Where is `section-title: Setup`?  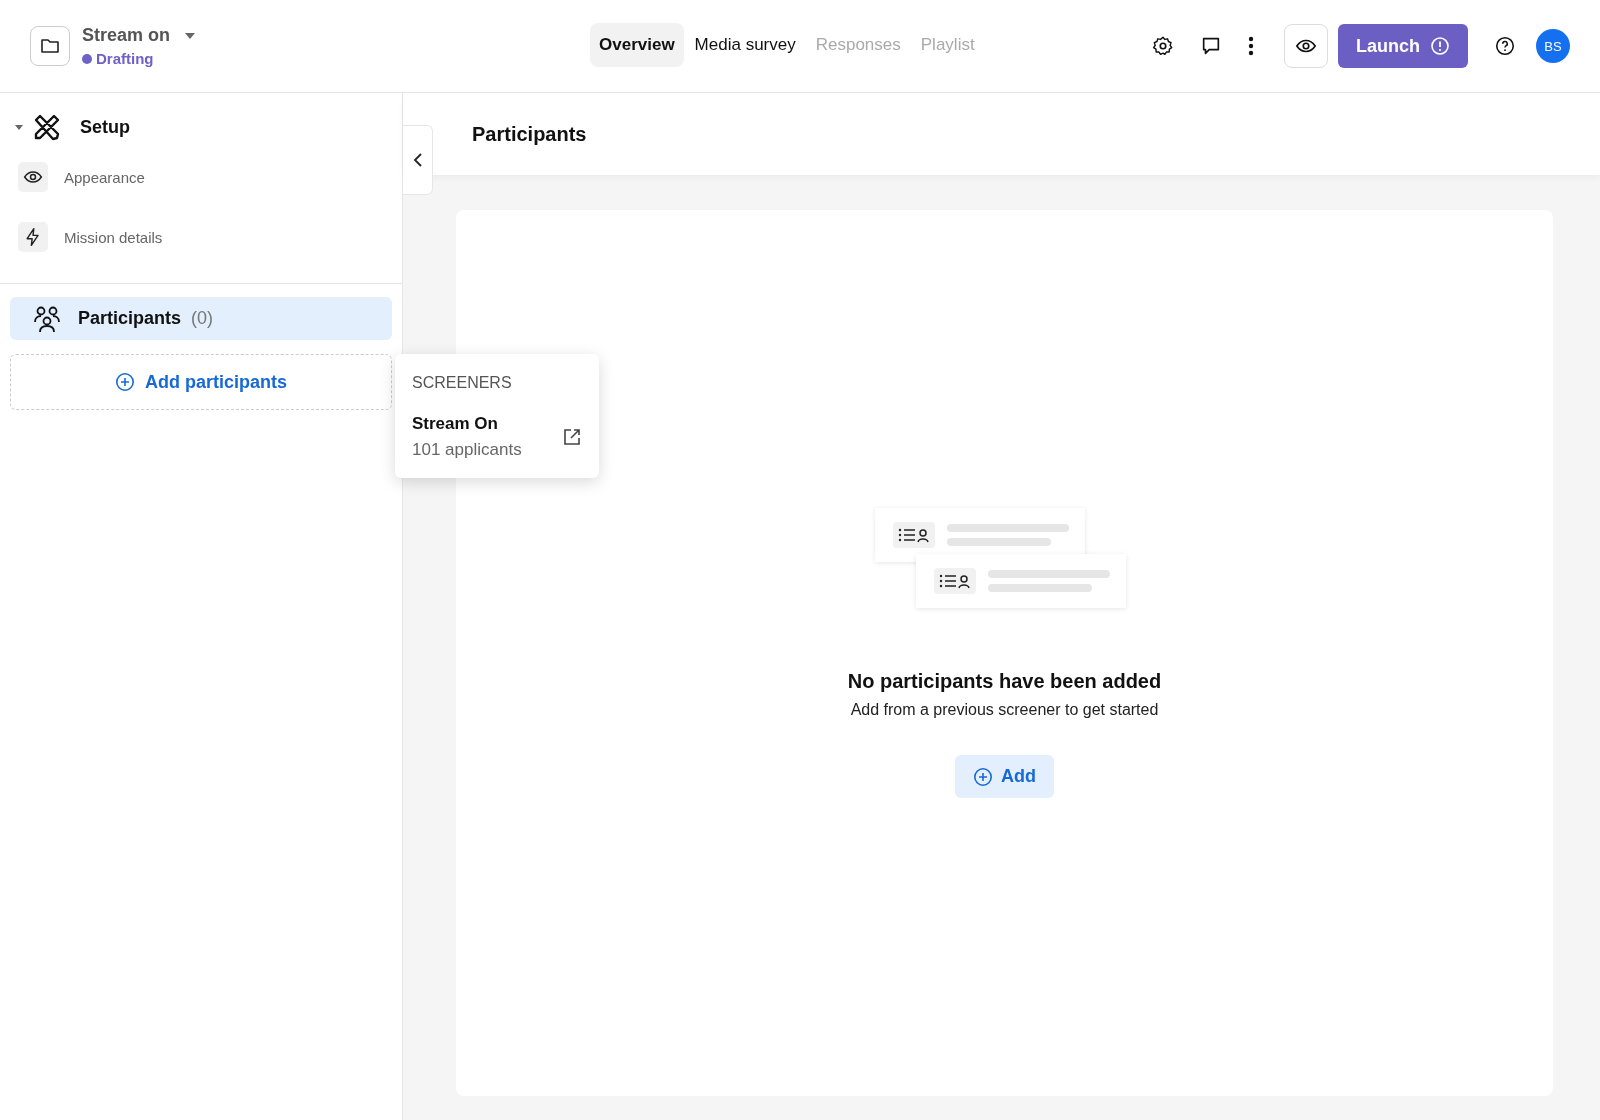
section-title: Setup is located at coordinates (105, 127).